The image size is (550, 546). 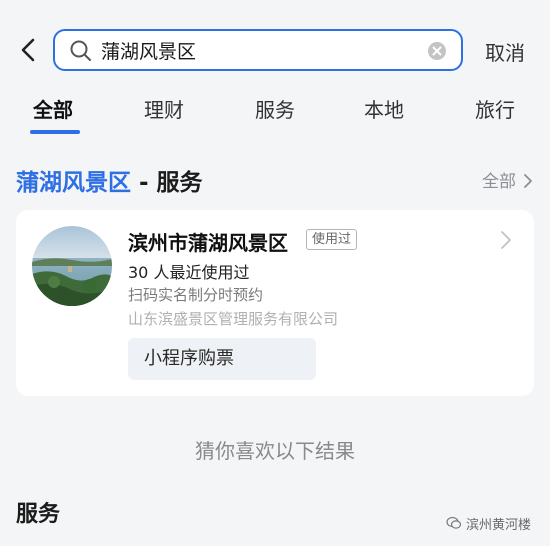 I want to click on search-box, so click(x=258, y=50).